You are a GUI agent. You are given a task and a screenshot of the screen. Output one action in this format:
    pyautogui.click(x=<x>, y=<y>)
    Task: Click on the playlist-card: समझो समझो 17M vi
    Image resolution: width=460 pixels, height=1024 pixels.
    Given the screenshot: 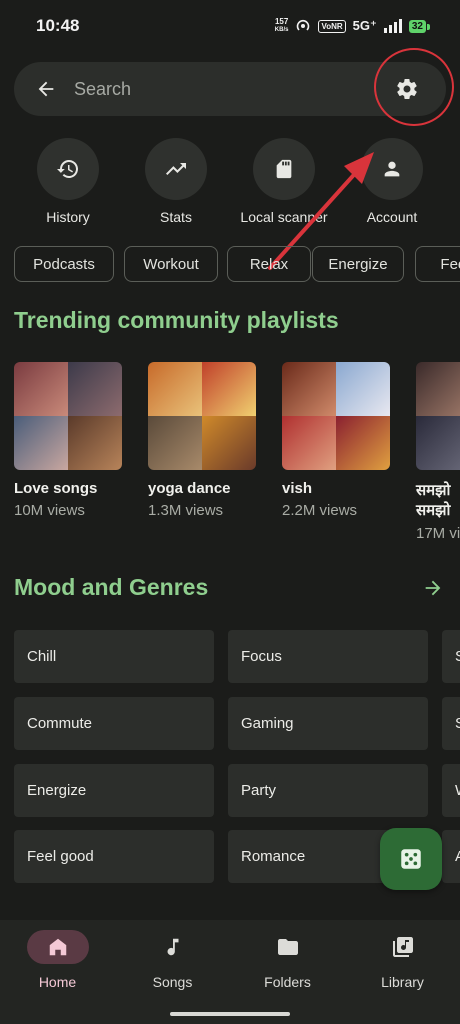 What is the action you would take?
    pyautogui.click(x=438, y=452)
    